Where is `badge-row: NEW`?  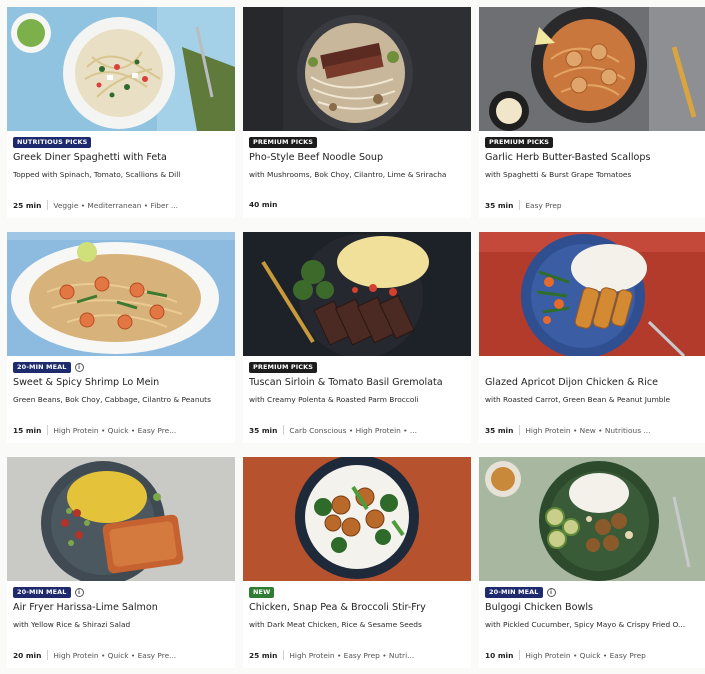
badge-row: NEW is located at coordinates (262, 592).